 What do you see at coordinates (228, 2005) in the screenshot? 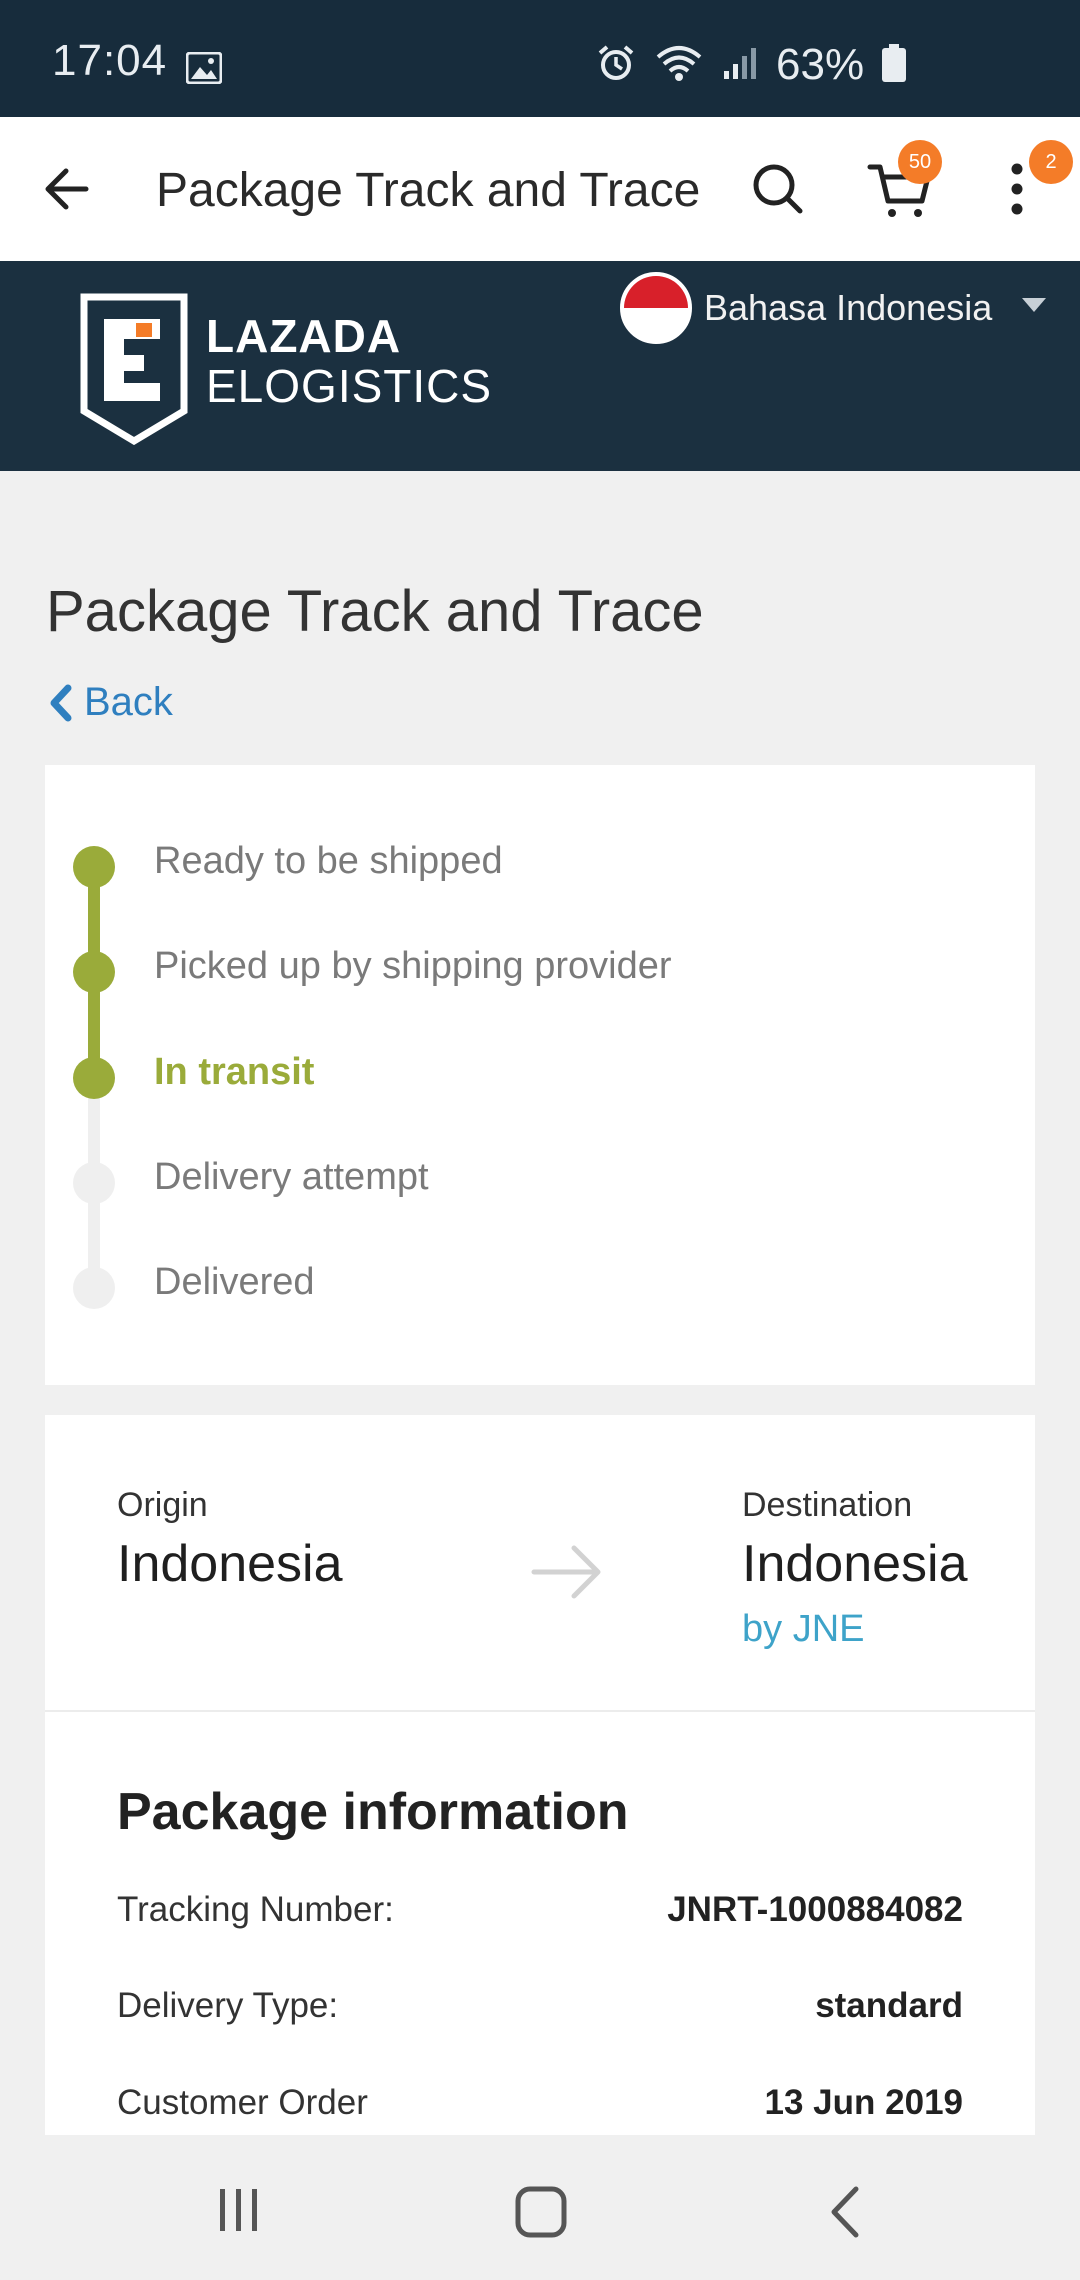
I see `delivery-type-label: Delivery Type:` at bounding box center [228, 2005].